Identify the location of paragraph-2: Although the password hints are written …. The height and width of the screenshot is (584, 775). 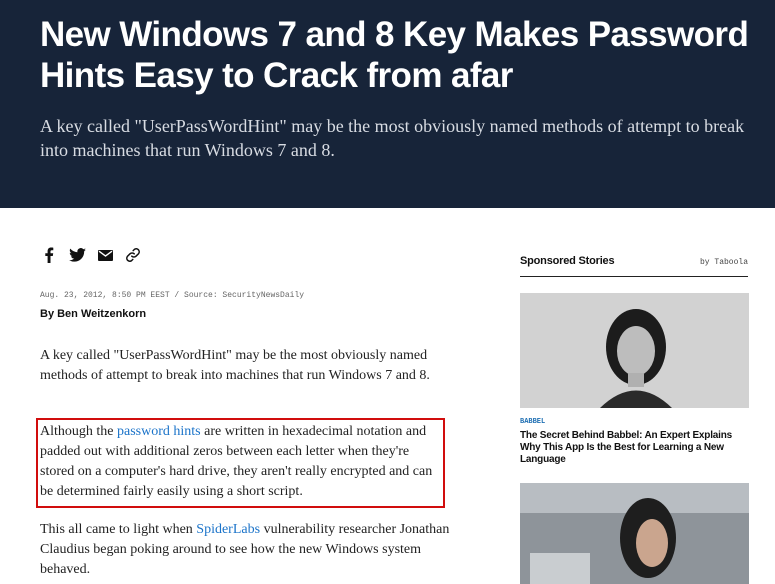
(242, 462).